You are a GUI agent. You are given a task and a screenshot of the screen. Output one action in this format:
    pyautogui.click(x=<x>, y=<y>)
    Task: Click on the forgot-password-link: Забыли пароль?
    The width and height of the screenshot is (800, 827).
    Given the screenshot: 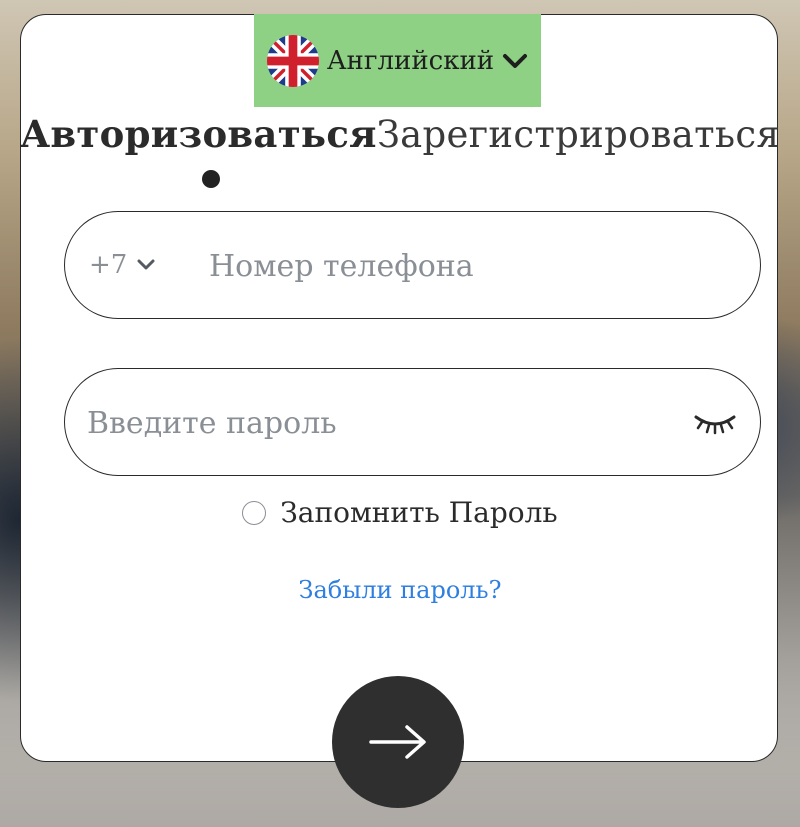 What is the action you would take?
    pyautogui.click(x=400, y=590)
    